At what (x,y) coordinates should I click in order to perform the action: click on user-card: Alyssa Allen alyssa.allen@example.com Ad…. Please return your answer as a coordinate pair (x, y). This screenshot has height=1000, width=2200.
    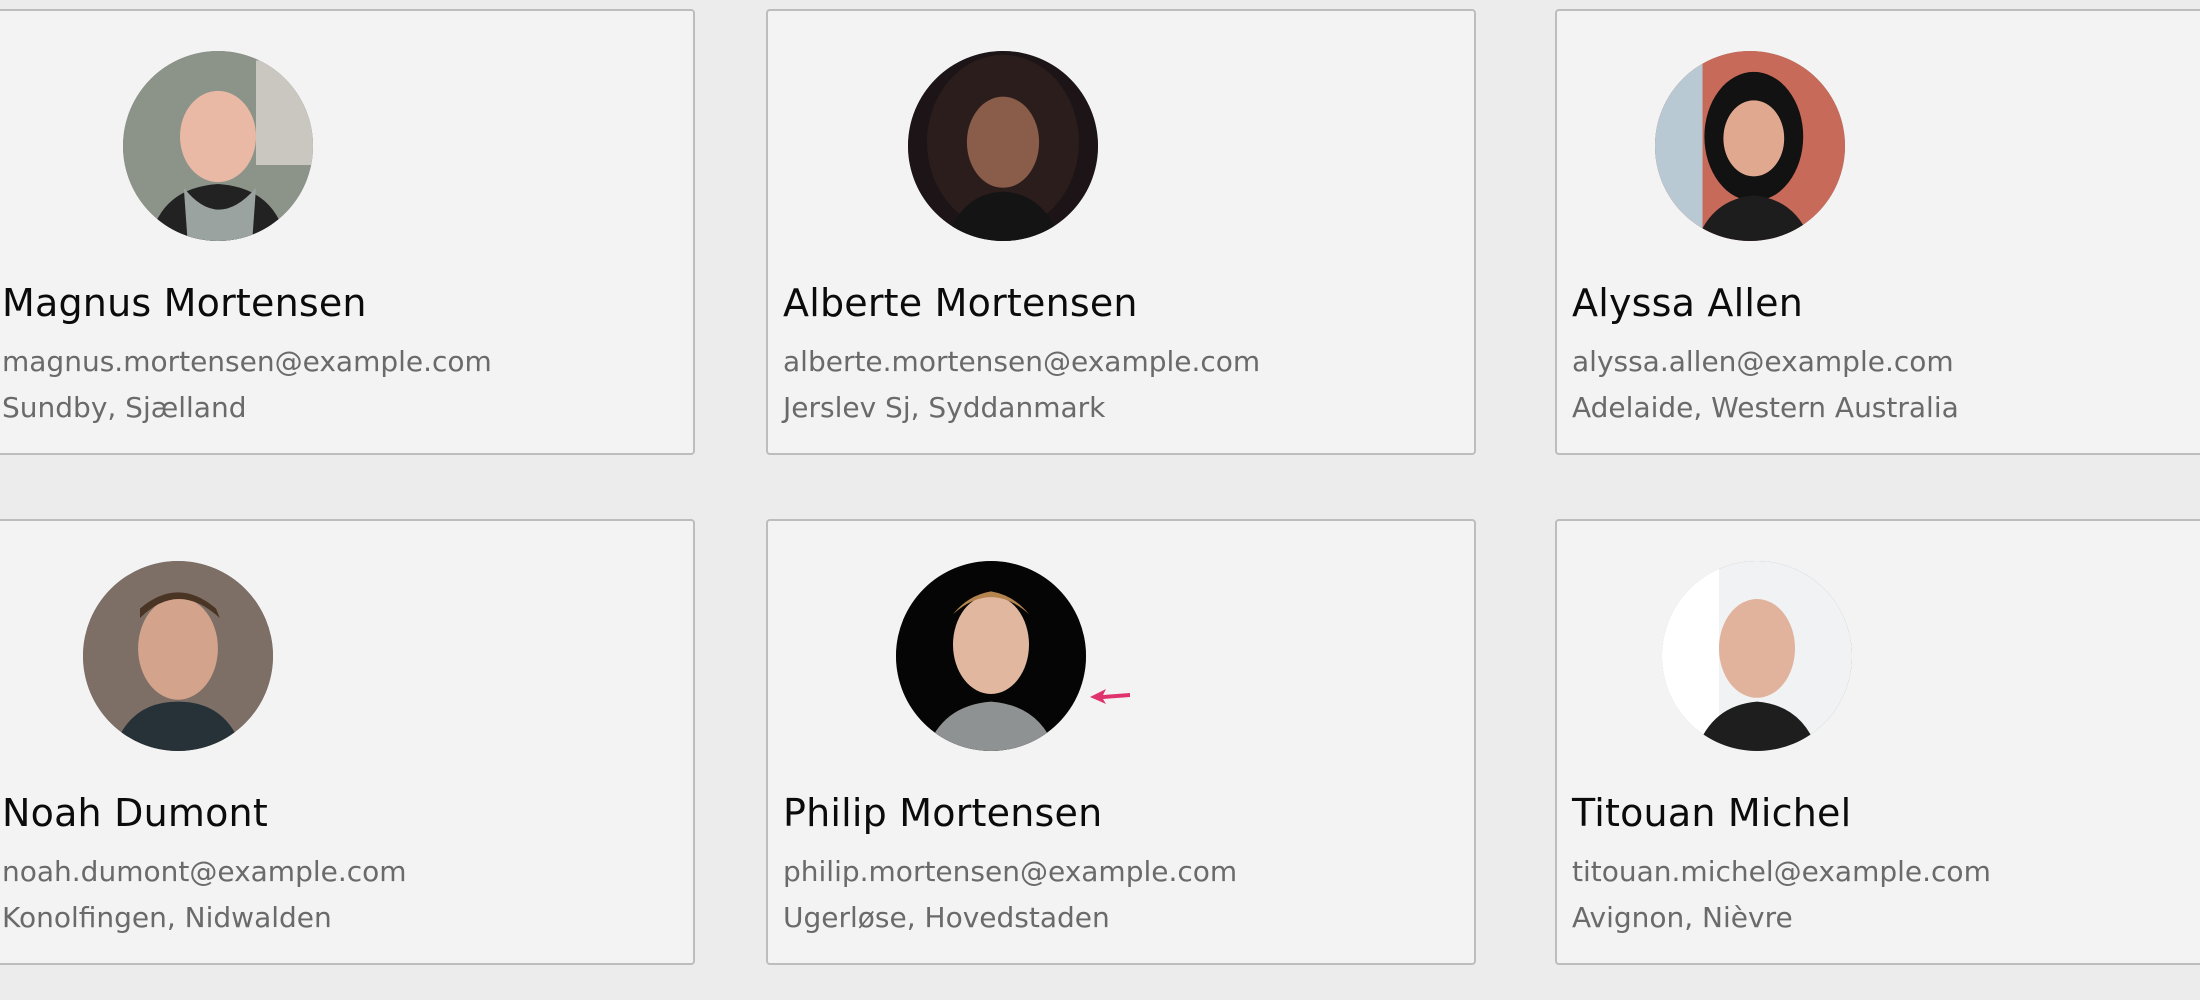
    Looking at the image, I should click on (1877, 232).